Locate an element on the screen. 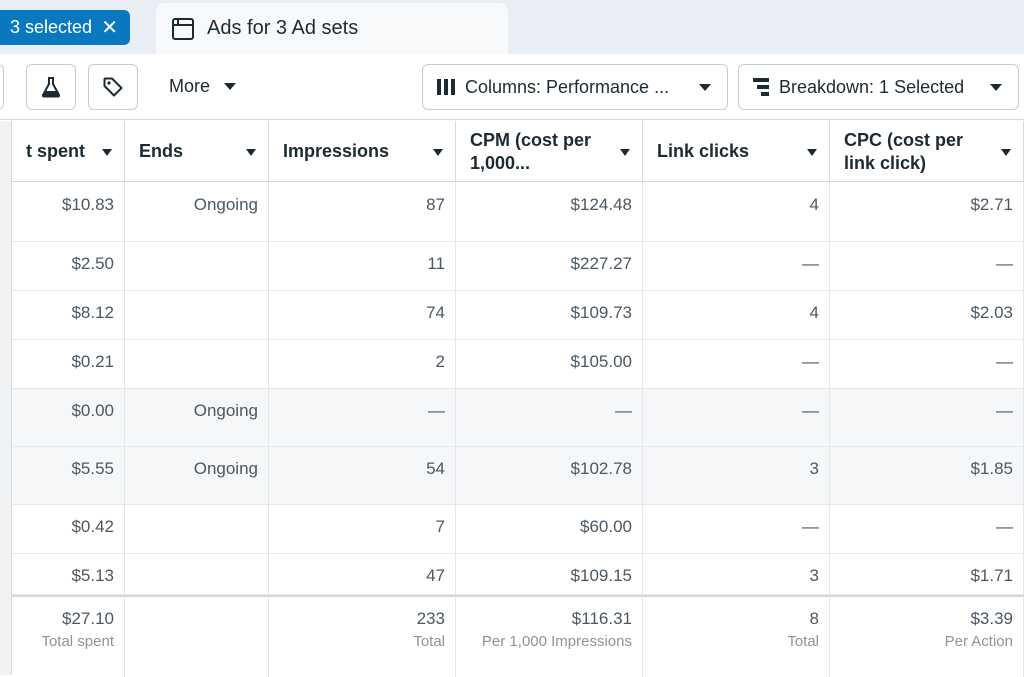 Image resolution: width=1024 pixels, height=677 pixels. tab-title: Ads for 3 Ad sets is located at coordinates (283, 28).